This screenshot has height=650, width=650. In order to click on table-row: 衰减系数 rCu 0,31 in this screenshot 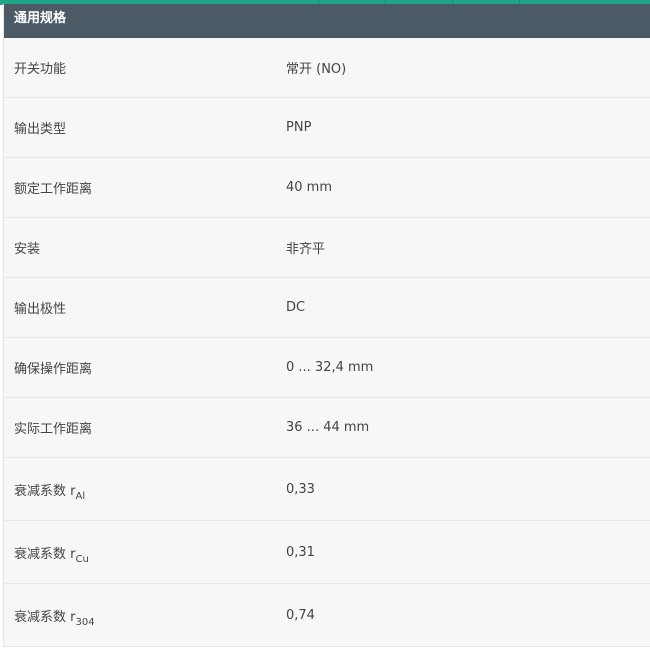, I will do `click(327, 552)`.